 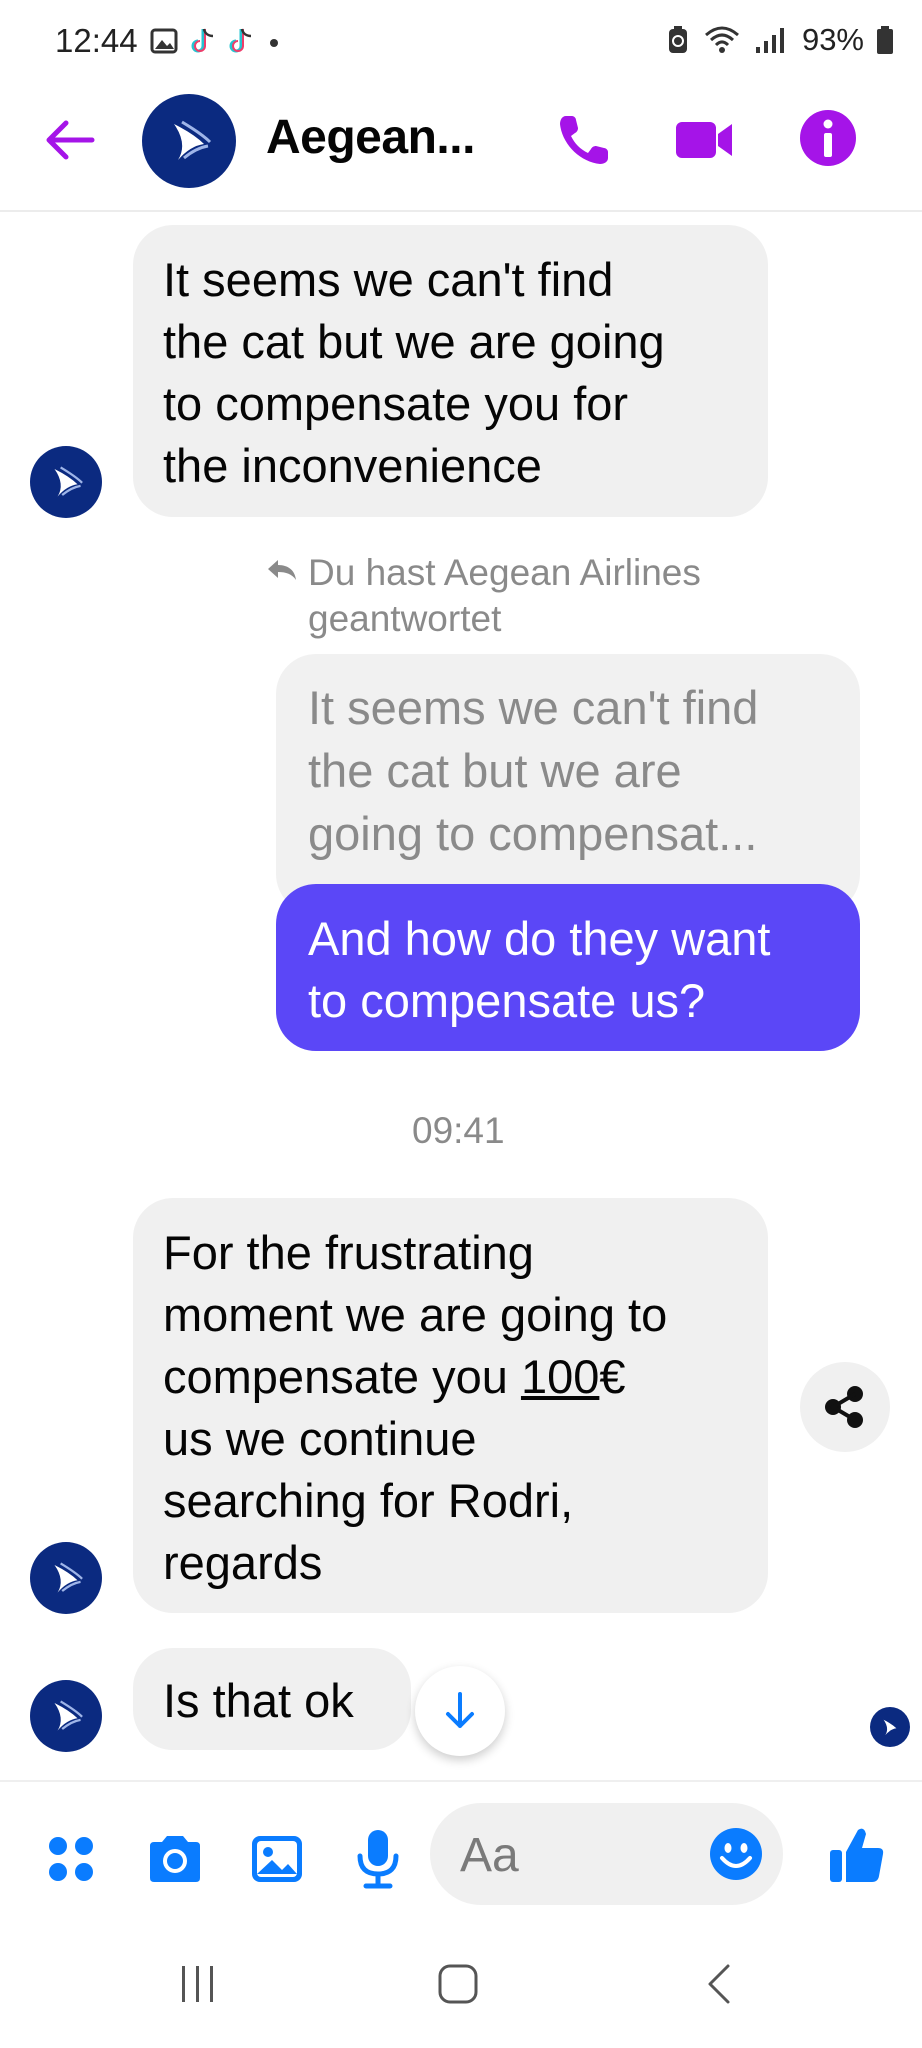 I want to click on message-text: compensate you, so click(x=342, y=1376).